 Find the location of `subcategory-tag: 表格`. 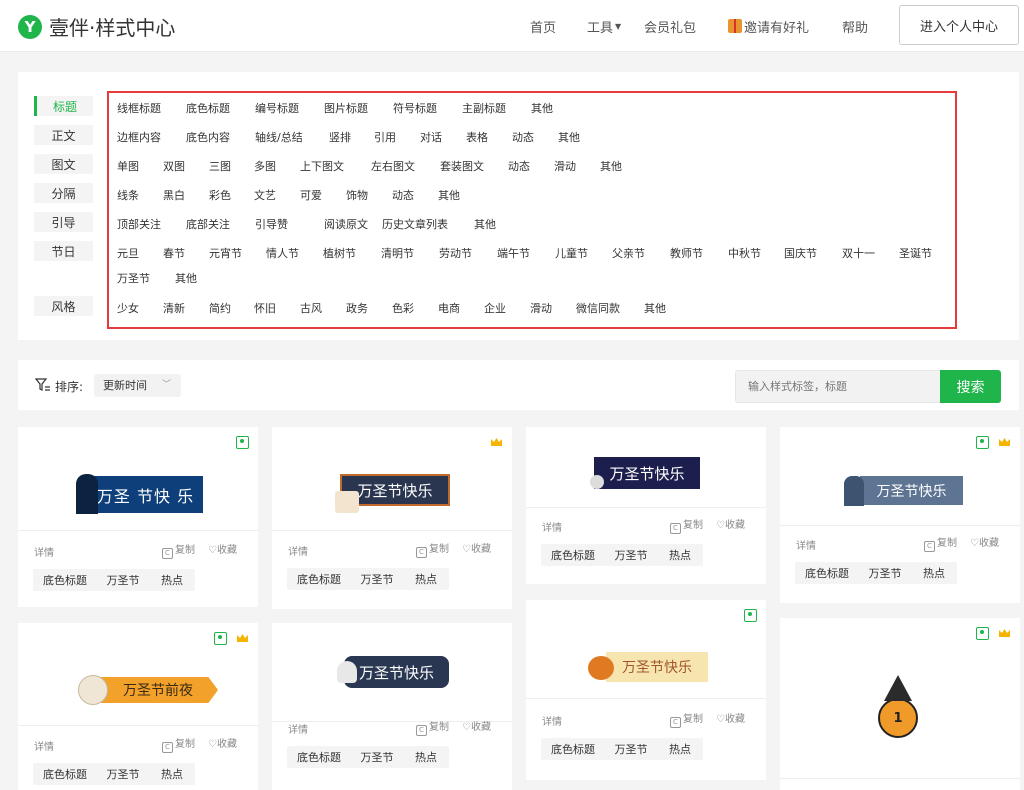

subcategory-tag: 表格 is located at coordinates (477, 137).